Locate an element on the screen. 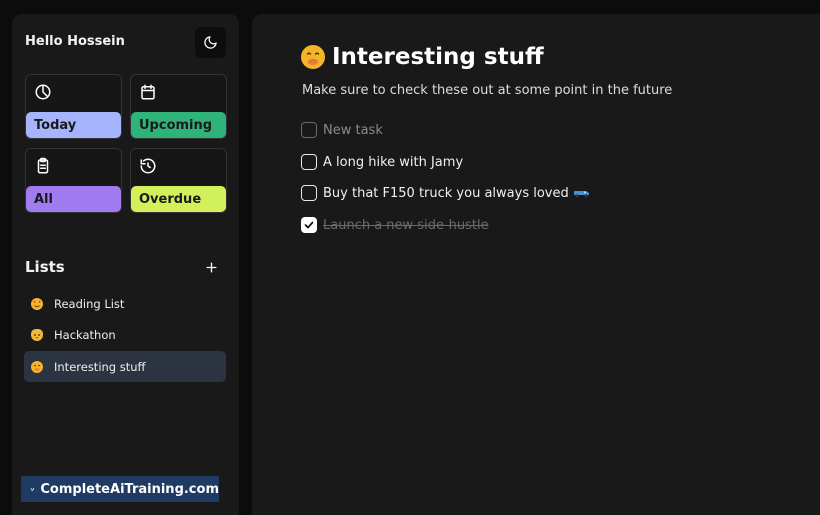 The height and width of the screenshot is (515, 820). filter-card-label: Upcoming is located at coordinates (178, 125).